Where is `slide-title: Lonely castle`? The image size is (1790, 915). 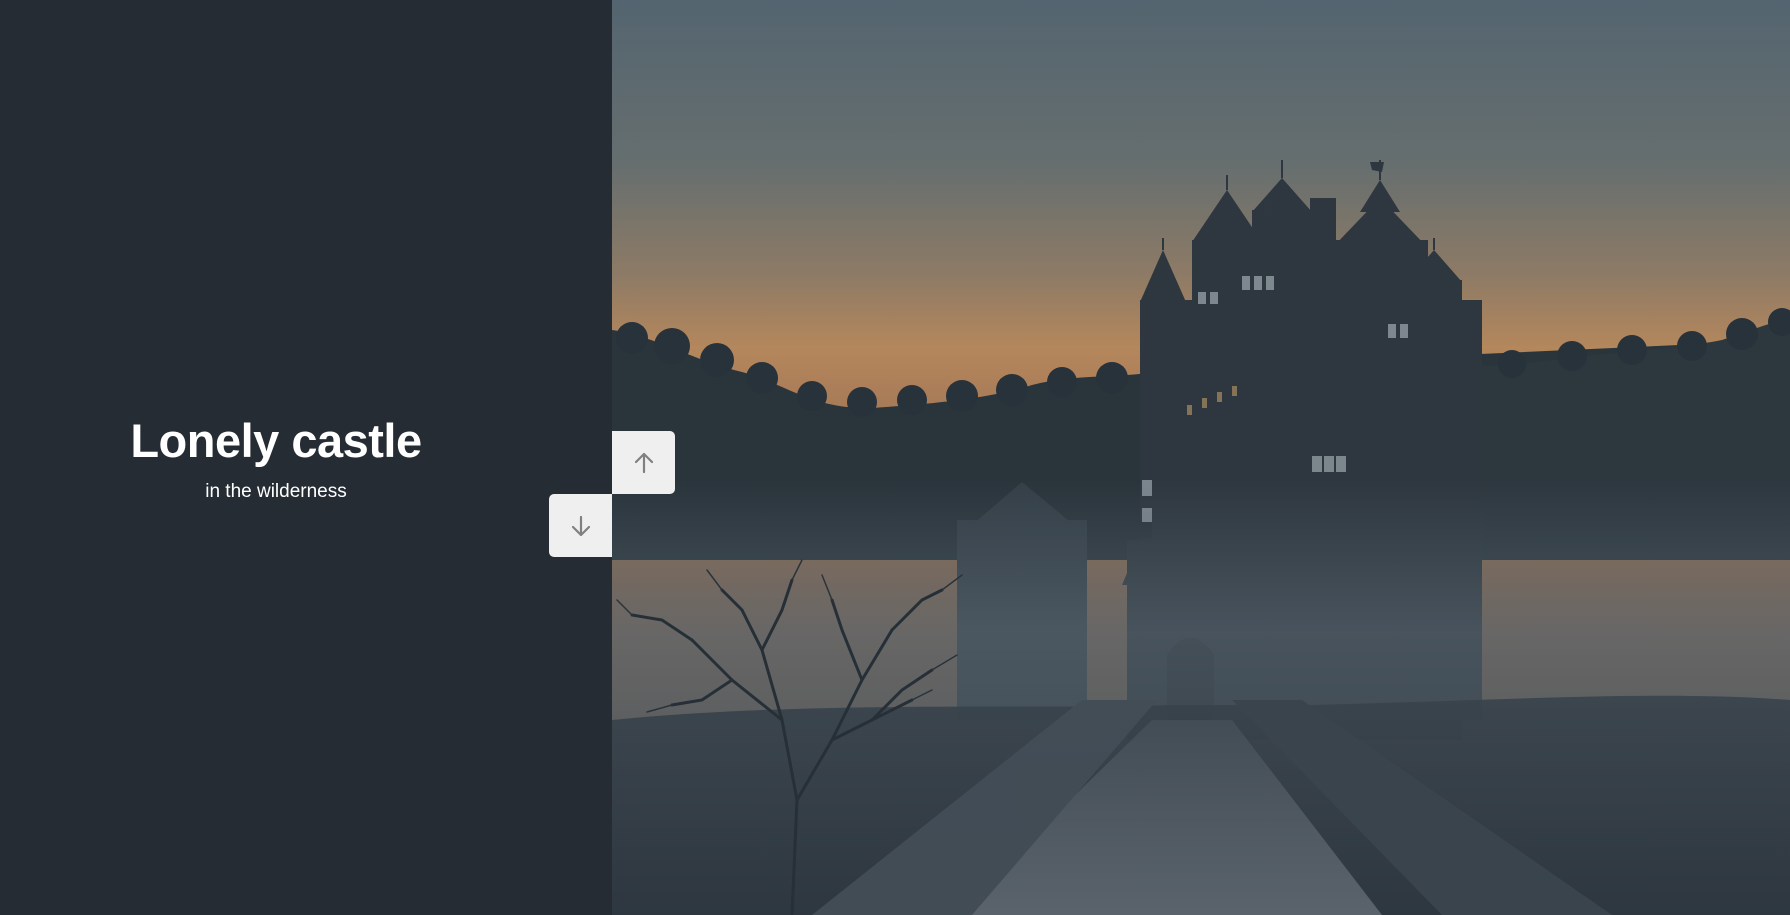 slide-title: Lonely castle is located at coordinates (276, 440).